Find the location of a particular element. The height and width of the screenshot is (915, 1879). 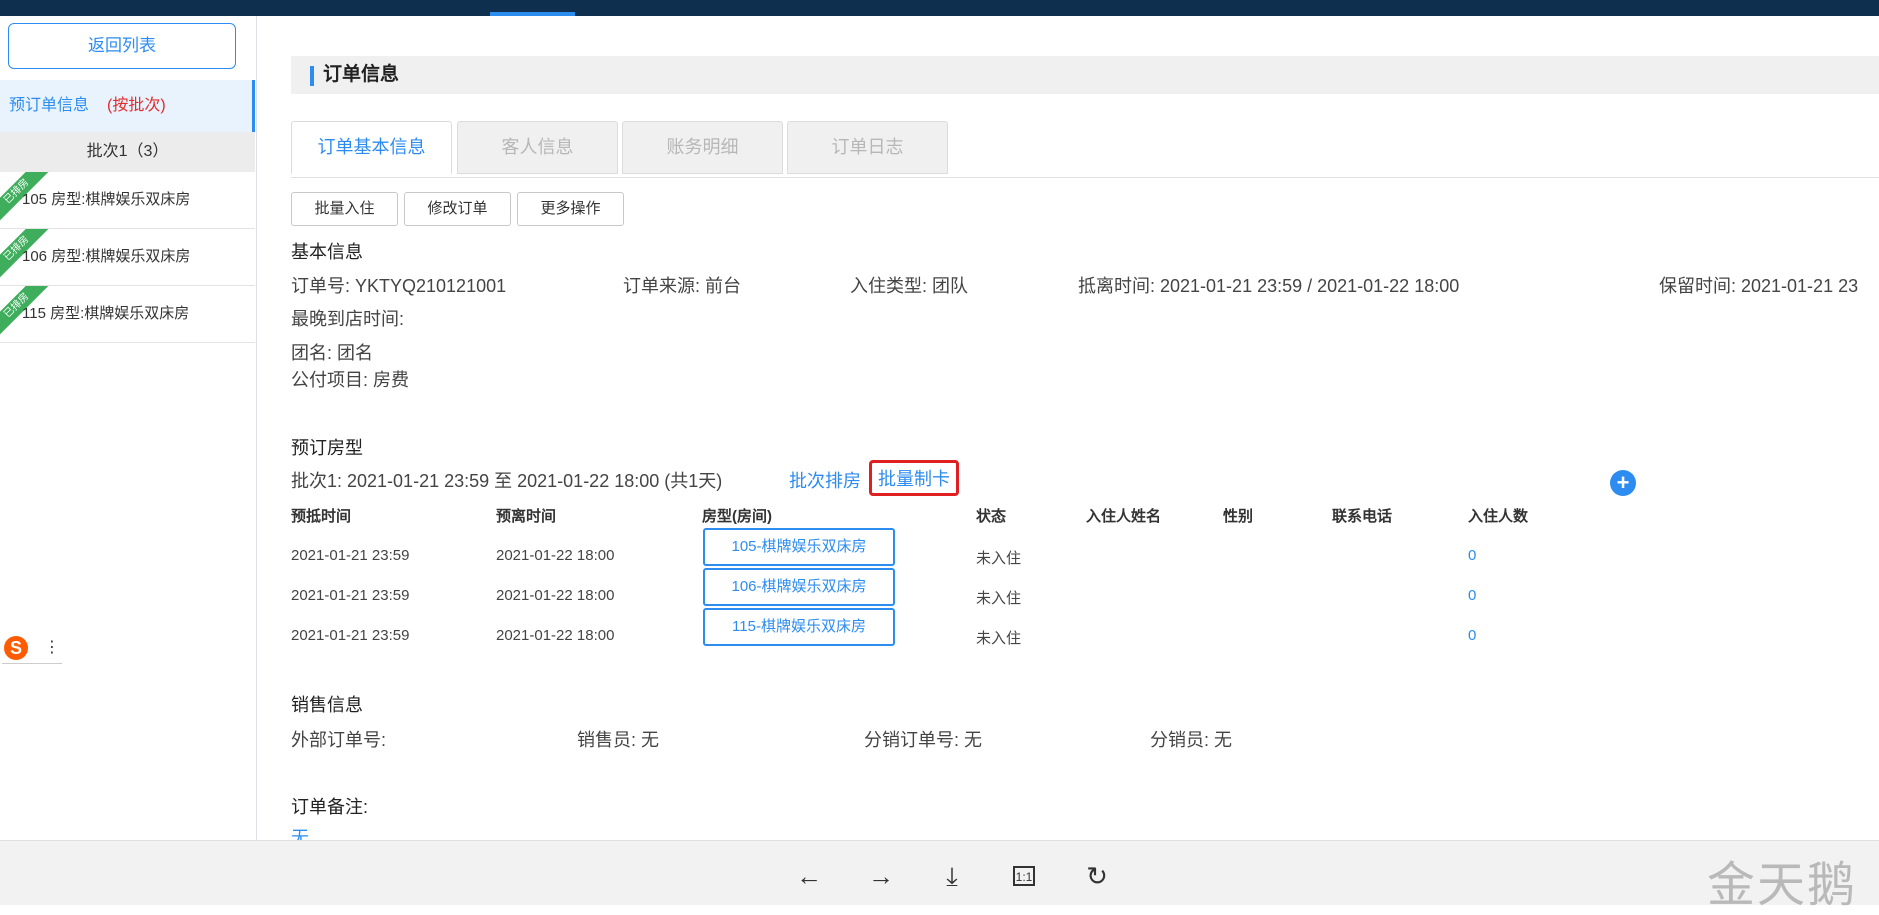

sales-info-heading: 销售信息 is located at coordinates (327, 705).